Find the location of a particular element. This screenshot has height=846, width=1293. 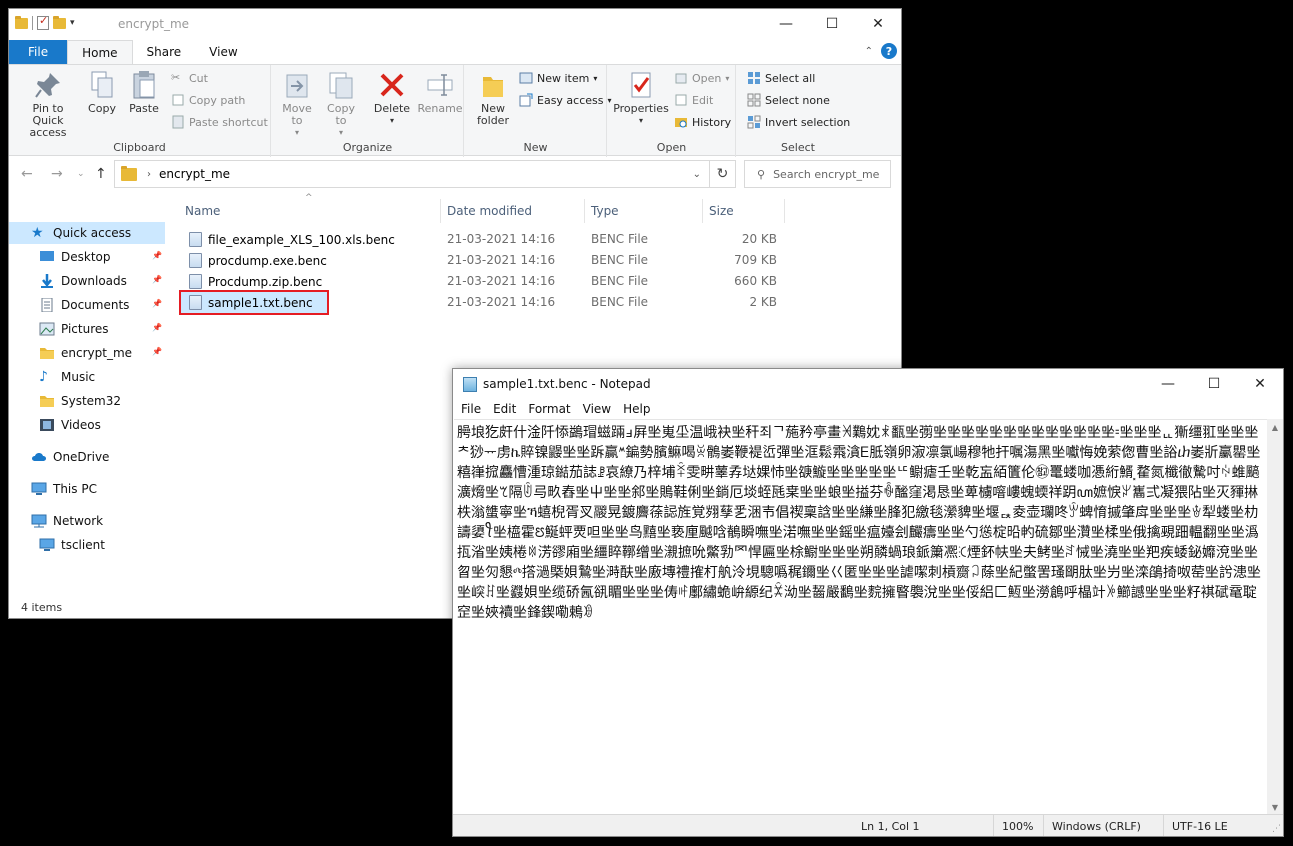

pin-icon: 📌 is located at coordinates (157, 255).